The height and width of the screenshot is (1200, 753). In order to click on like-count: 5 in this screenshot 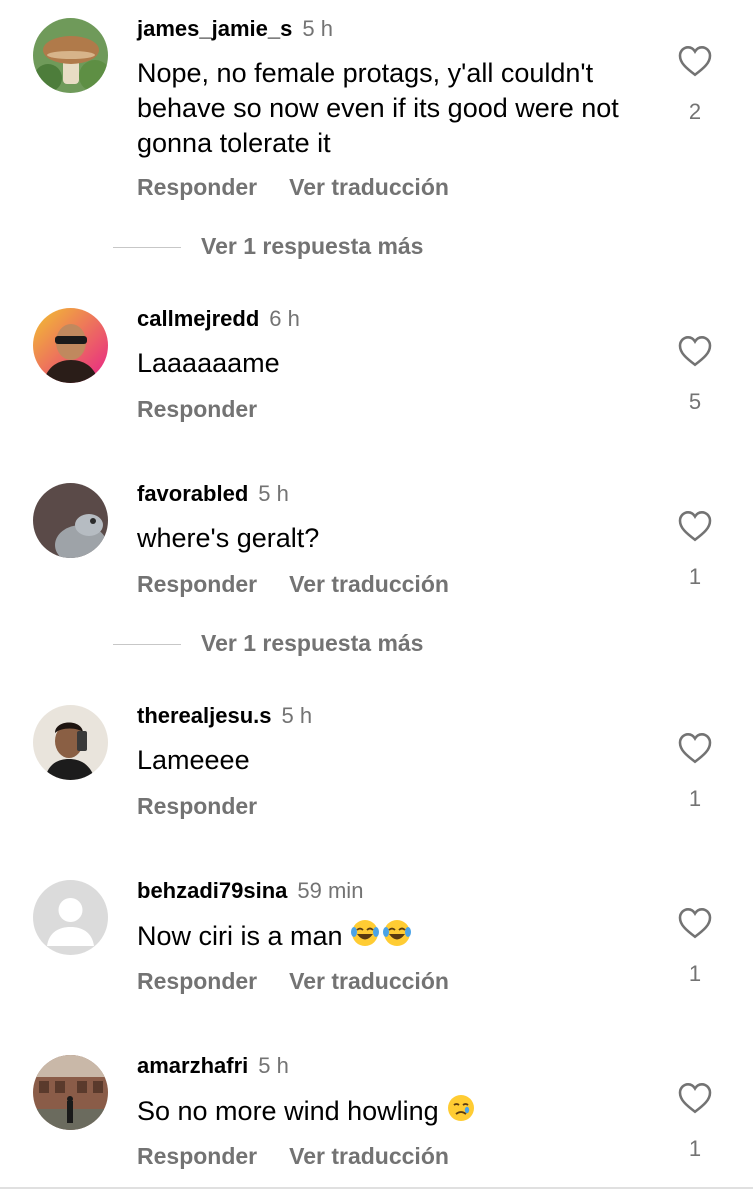, I will do `click(695, 401)`.